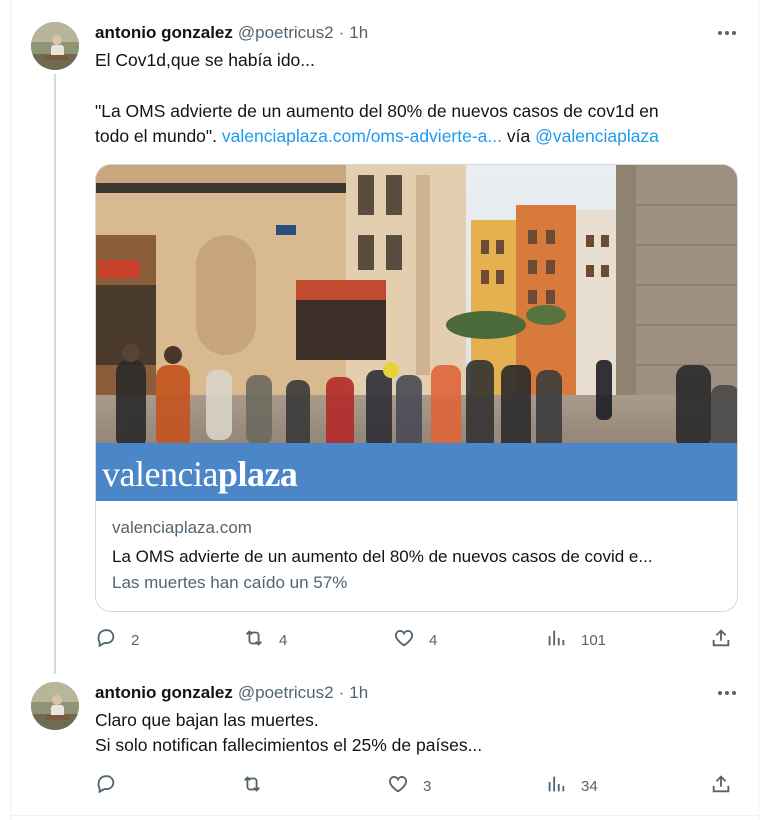 The height and width of the screenshot is (820, 770). What do you see at coordinates (182, 527) in the screenshot?
I see `card-domain: valenciaplaza.com` at bounding box center [182, 527].